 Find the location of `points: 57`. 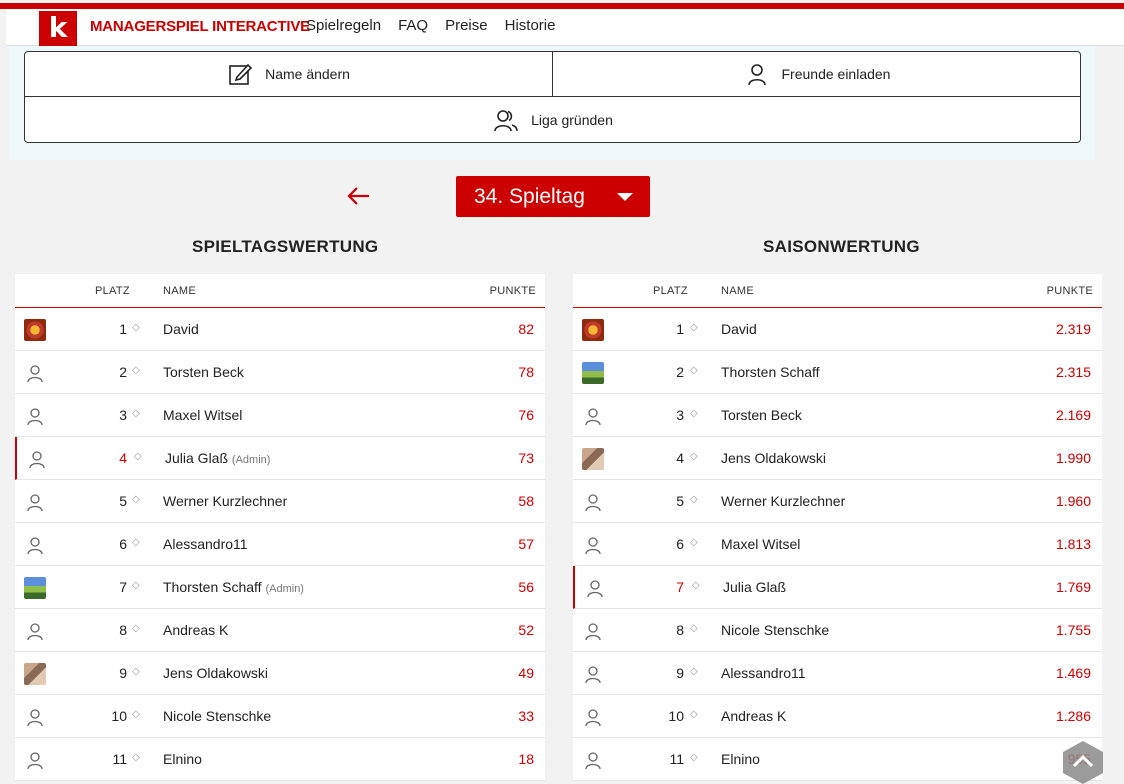

points: 57 is located at coordinates (526, 544).